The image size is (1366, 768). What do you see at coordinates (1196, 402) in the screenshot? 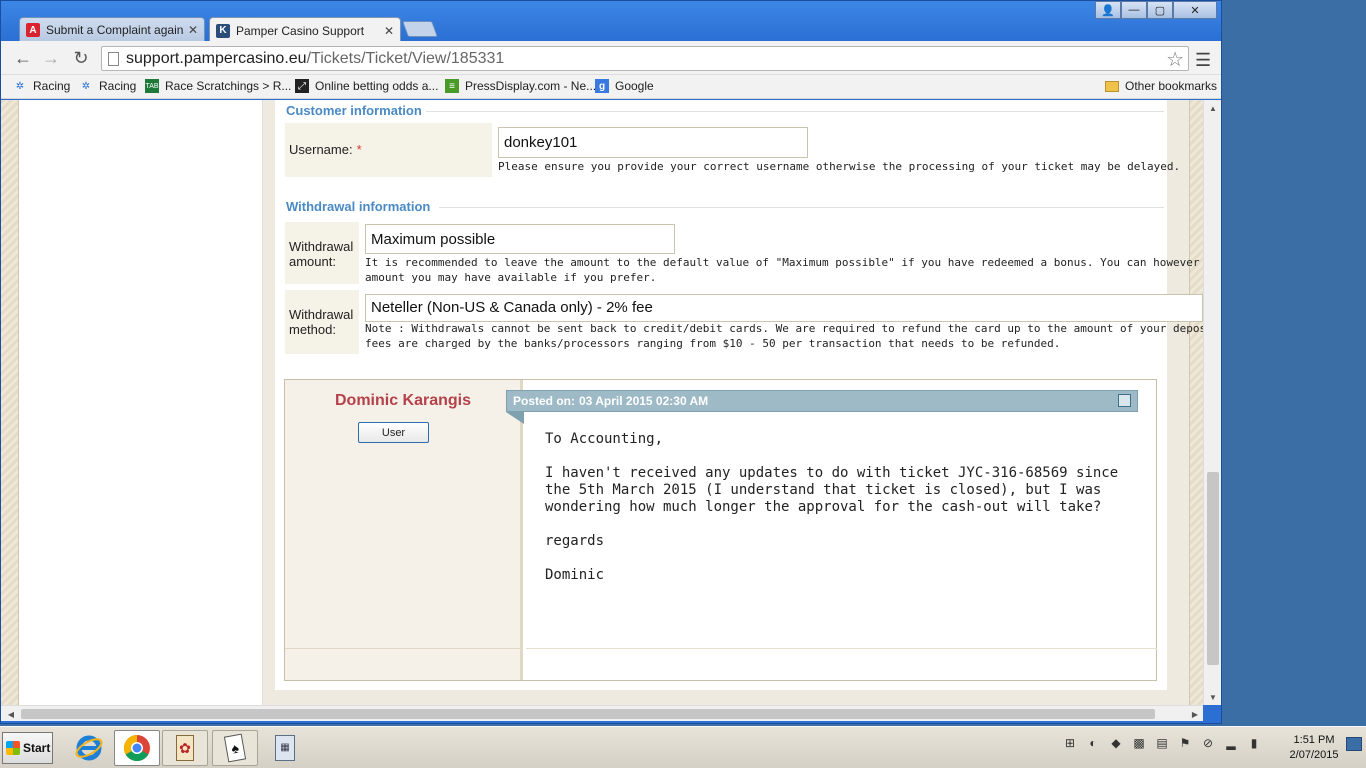
I see `right-decor-band` at bounding box center [1196, 402].